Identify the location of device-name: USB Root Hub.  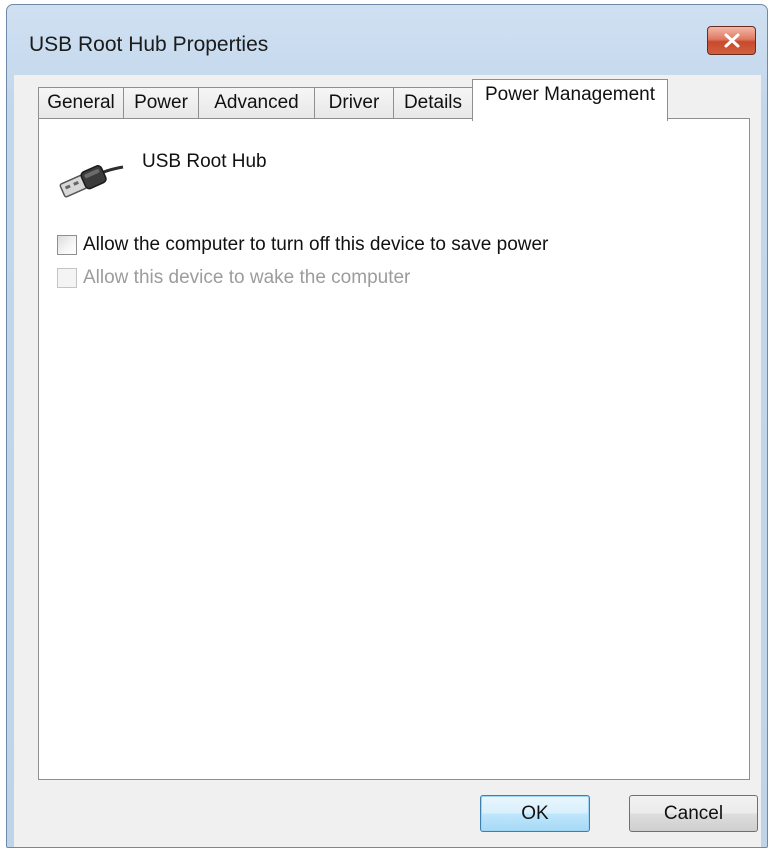
(204, 161).